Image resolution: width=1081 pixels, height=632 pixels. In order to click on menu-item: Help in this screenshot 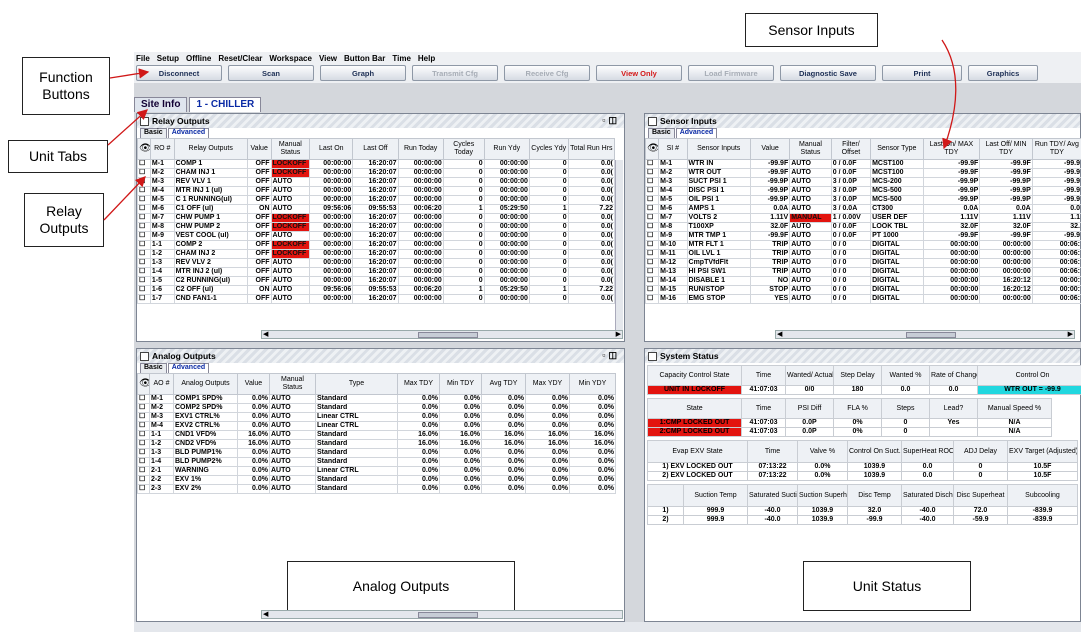, I will do `click(426, 58)`.